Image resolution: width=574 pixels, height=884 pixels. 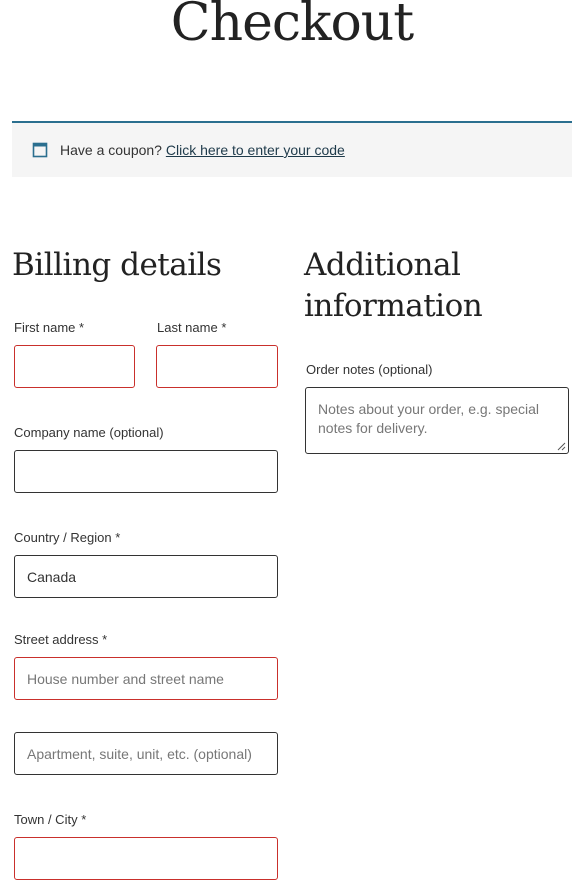 What do you see at coordinates (50, 819) in the screenshot?
I see `city-label: Town / City *` at bounding box center [50, 819].